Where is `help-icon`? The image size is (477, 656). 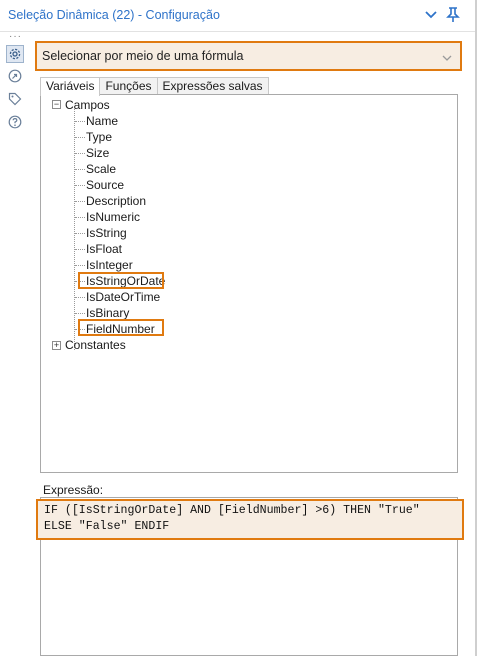 help-icon is located at coordinates (15, 122).